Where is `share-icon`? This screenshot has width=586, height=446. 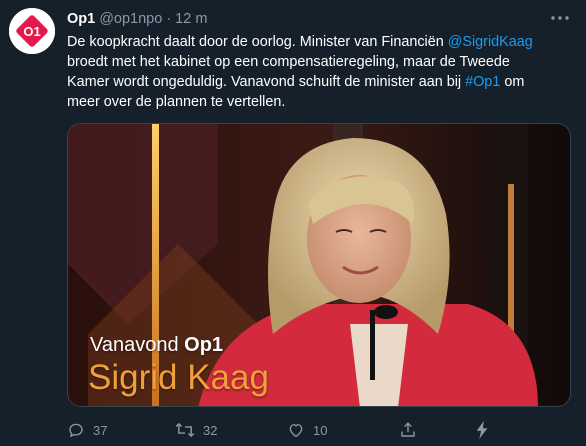
share-icon is located at coordinates (408, 429).